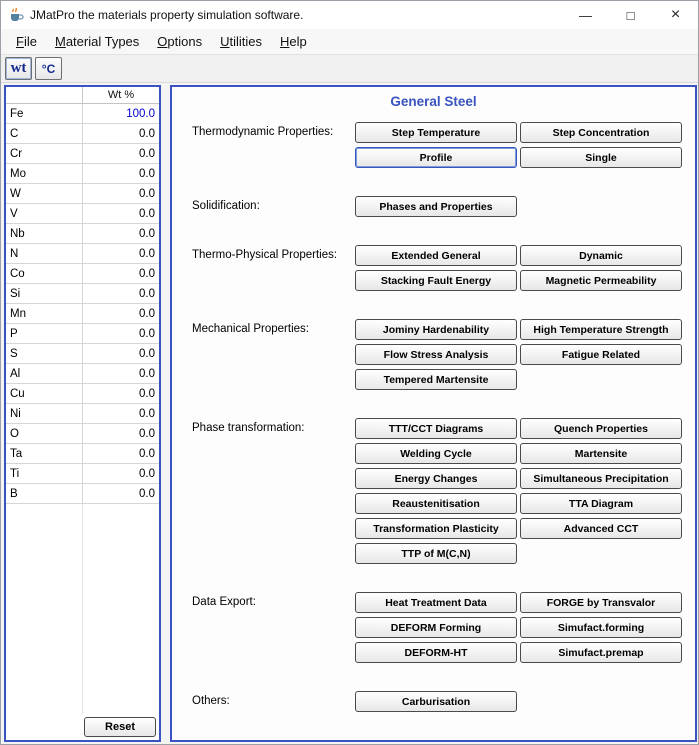  I want to click on jominy-hardenability-button: Jominy Hardenability, so click(436, 329).